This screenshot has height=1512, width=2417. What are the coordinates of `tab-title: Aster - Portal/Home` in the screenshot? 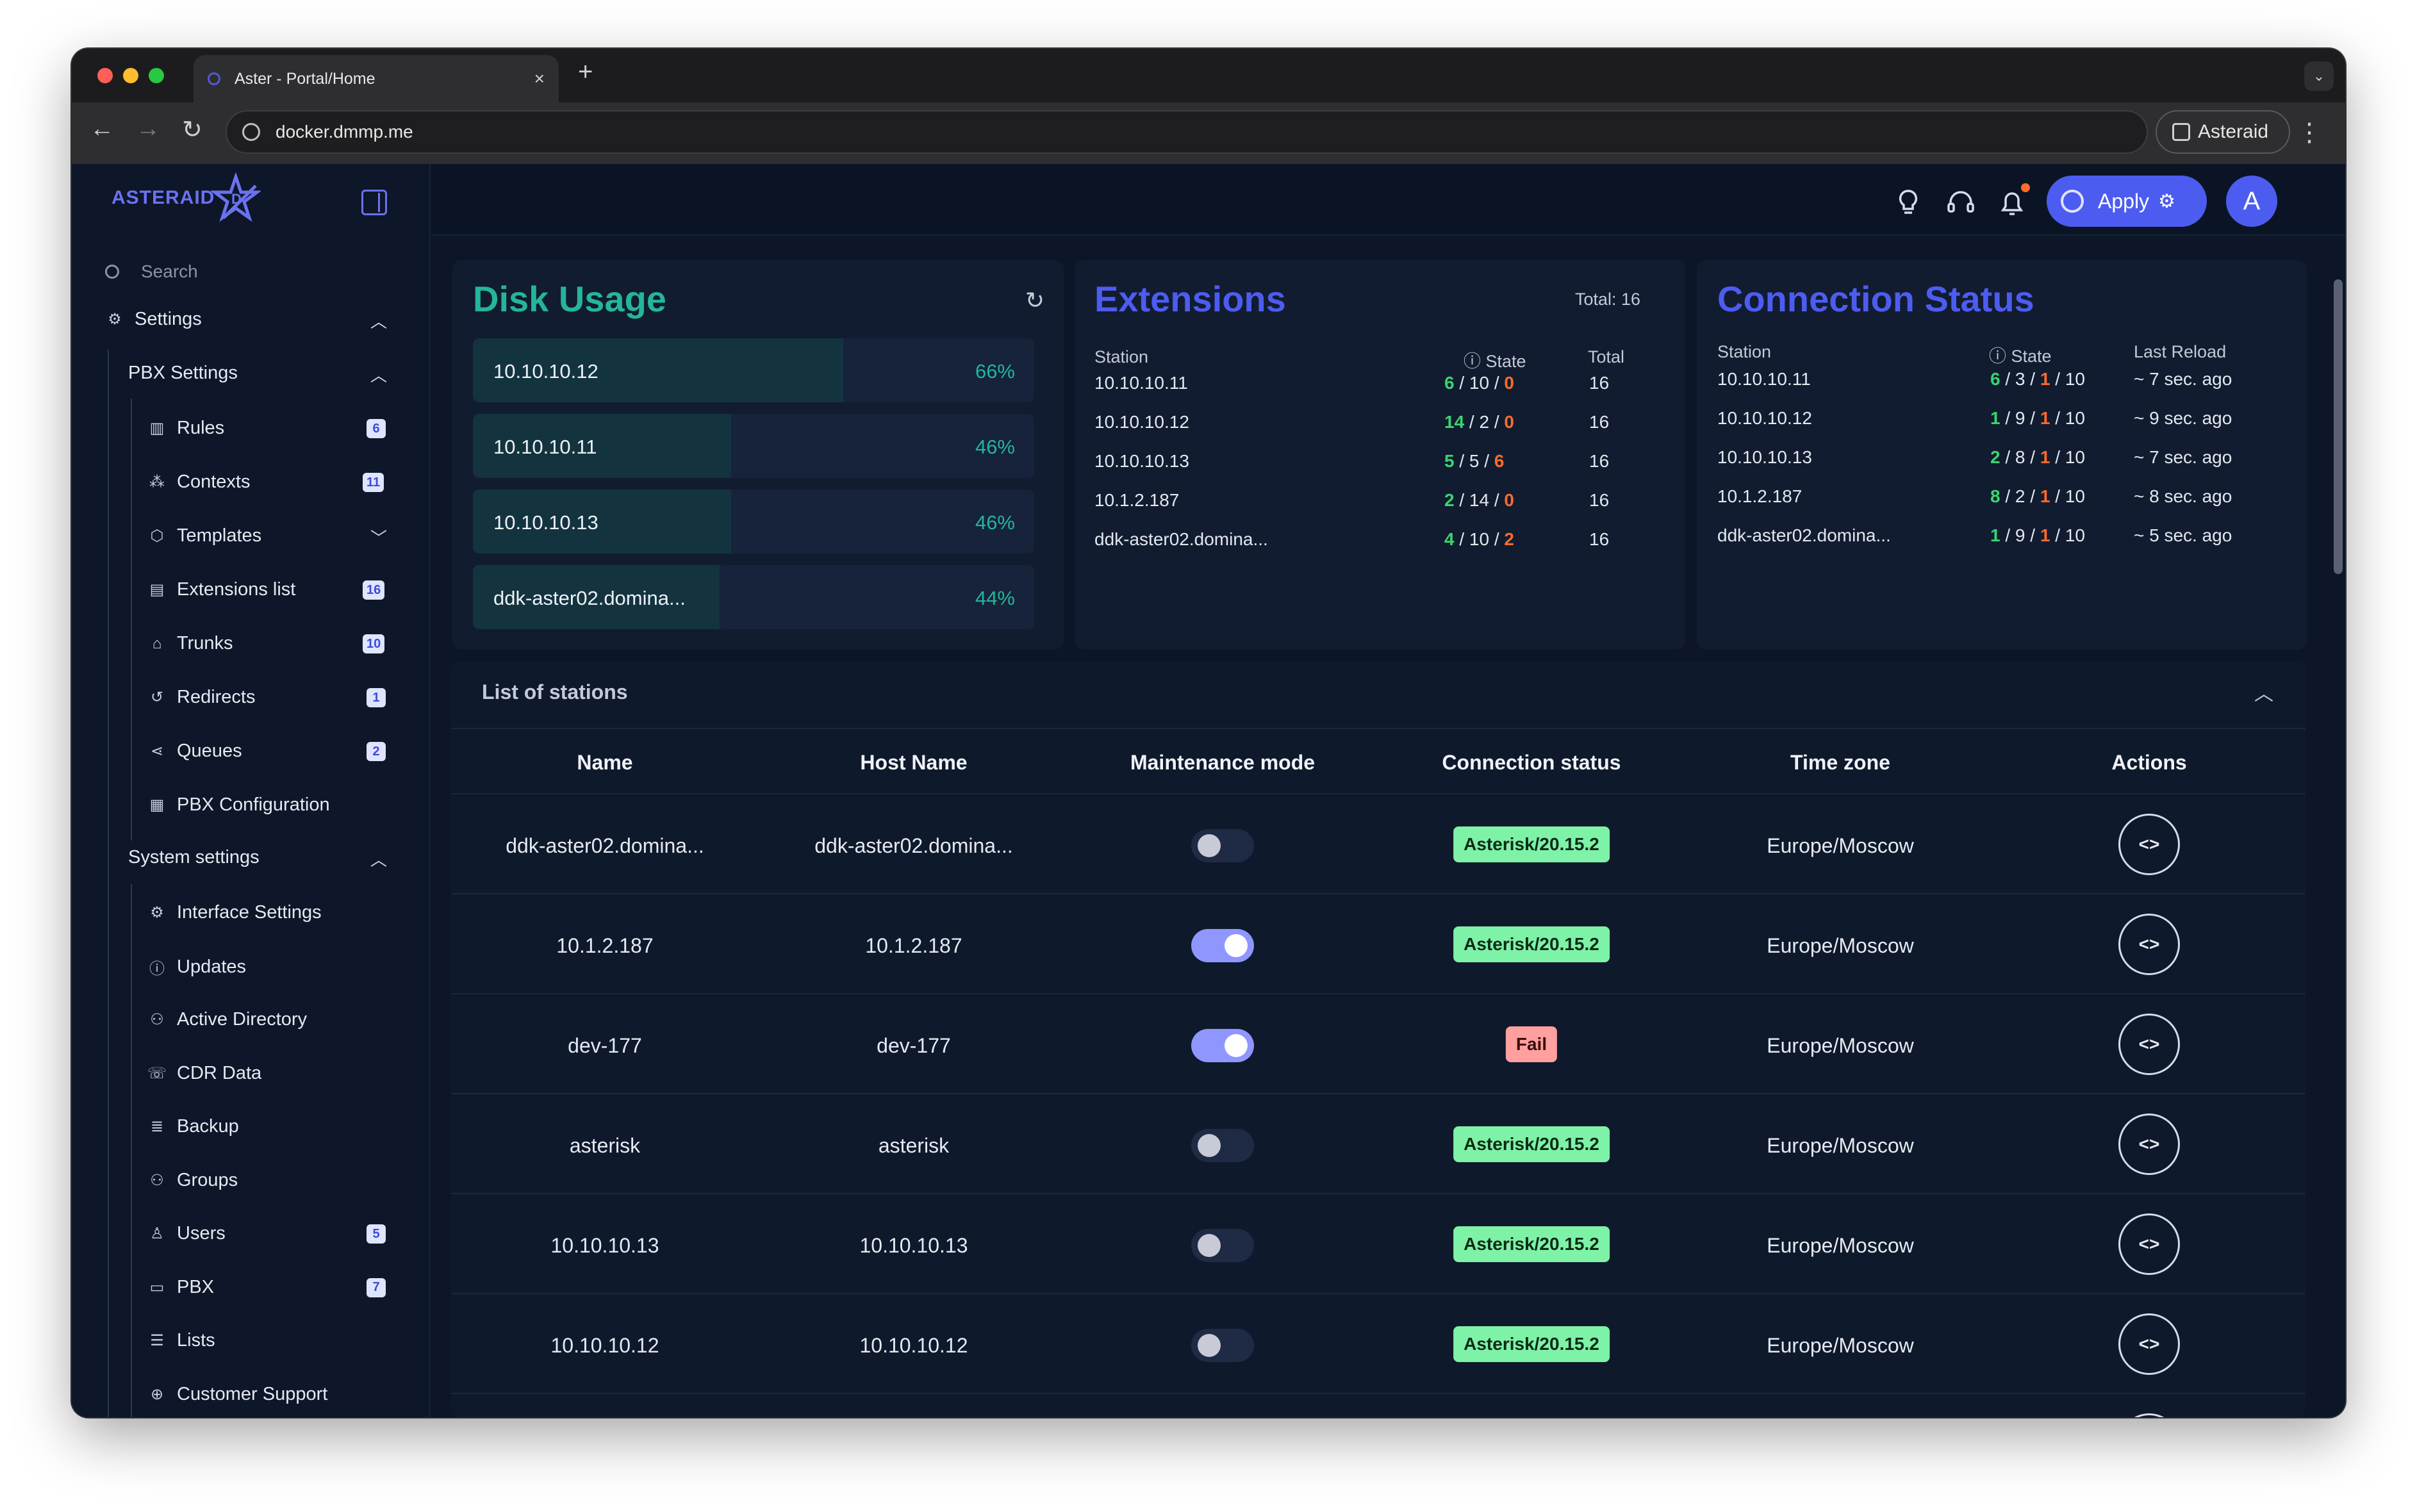 It's located at (305, 79).